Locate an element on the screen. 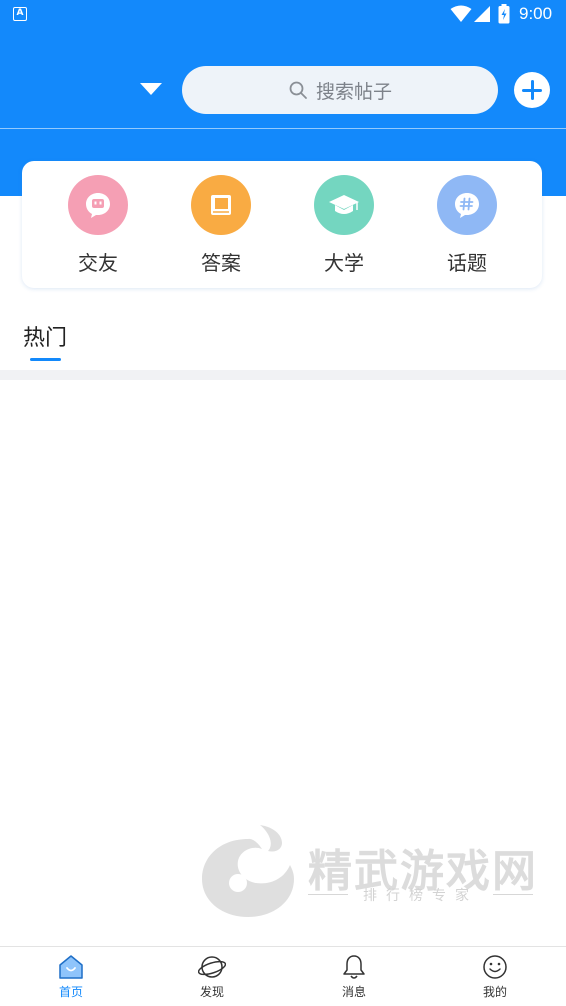  battery-icon is located at coordinates (504, 14).